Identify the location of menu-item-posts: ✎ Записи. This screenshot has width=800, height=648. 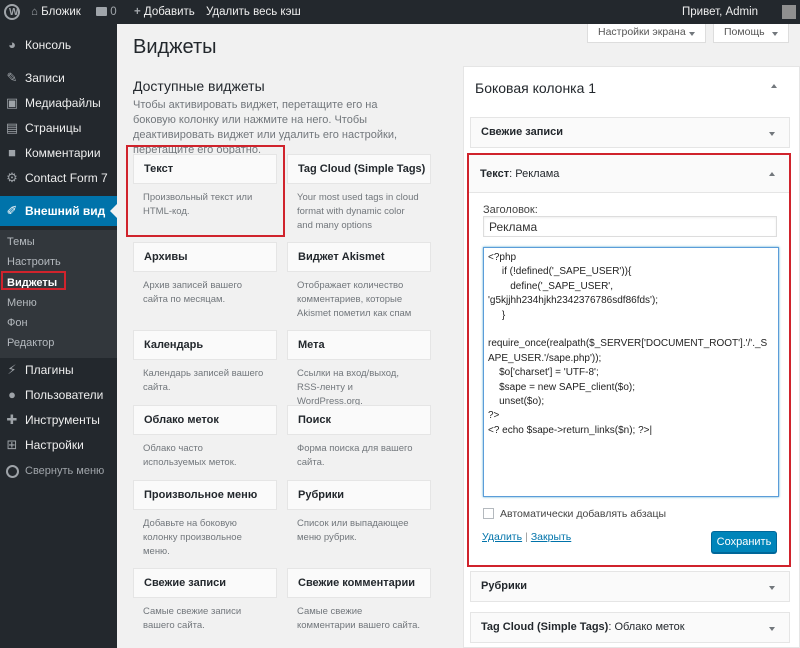
(58, 78).